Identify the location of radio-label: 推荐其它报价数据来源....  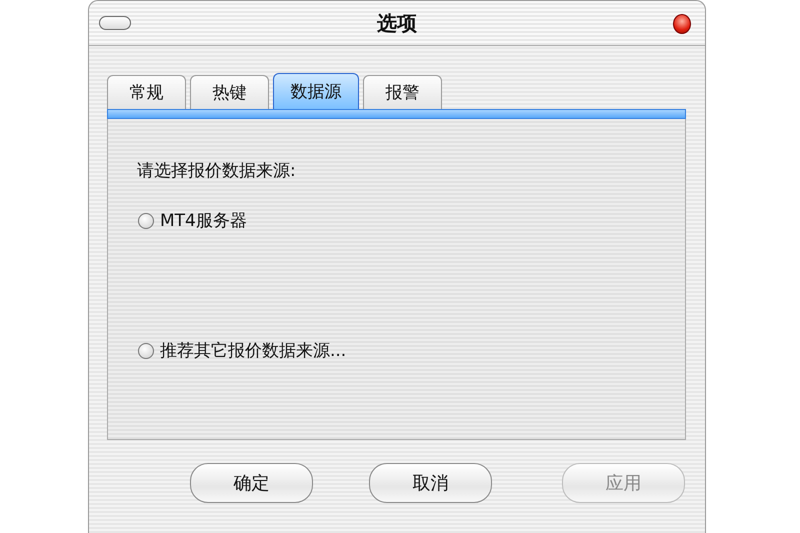
(253, 350).